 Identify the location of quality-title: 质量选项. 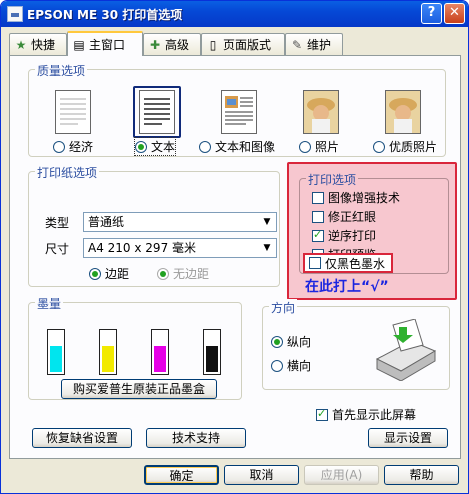
(61, 70).